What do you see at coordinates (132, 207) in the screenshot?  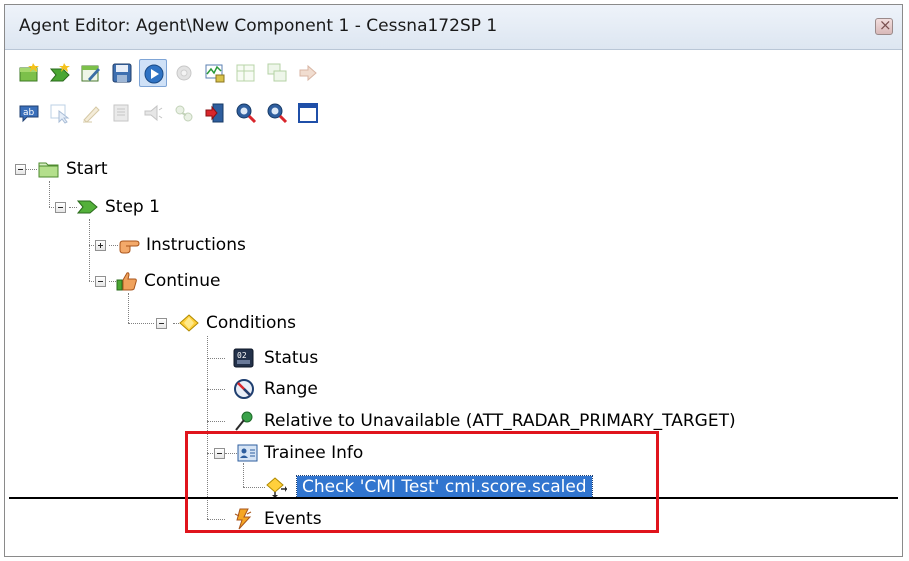 I see `tree-node-step-1: Step 1` at bounding box center [132, 207].